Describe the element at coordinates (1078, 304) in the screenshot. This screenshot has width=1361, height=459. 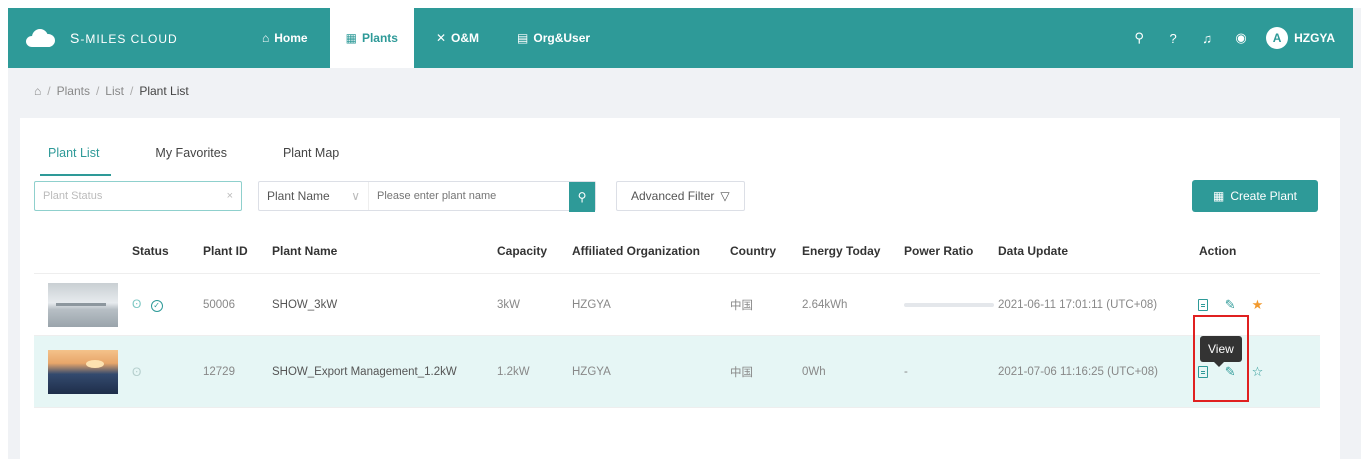
I see `data-update: 2021-06-11 17:01:11 (UTC+08)` at that location.